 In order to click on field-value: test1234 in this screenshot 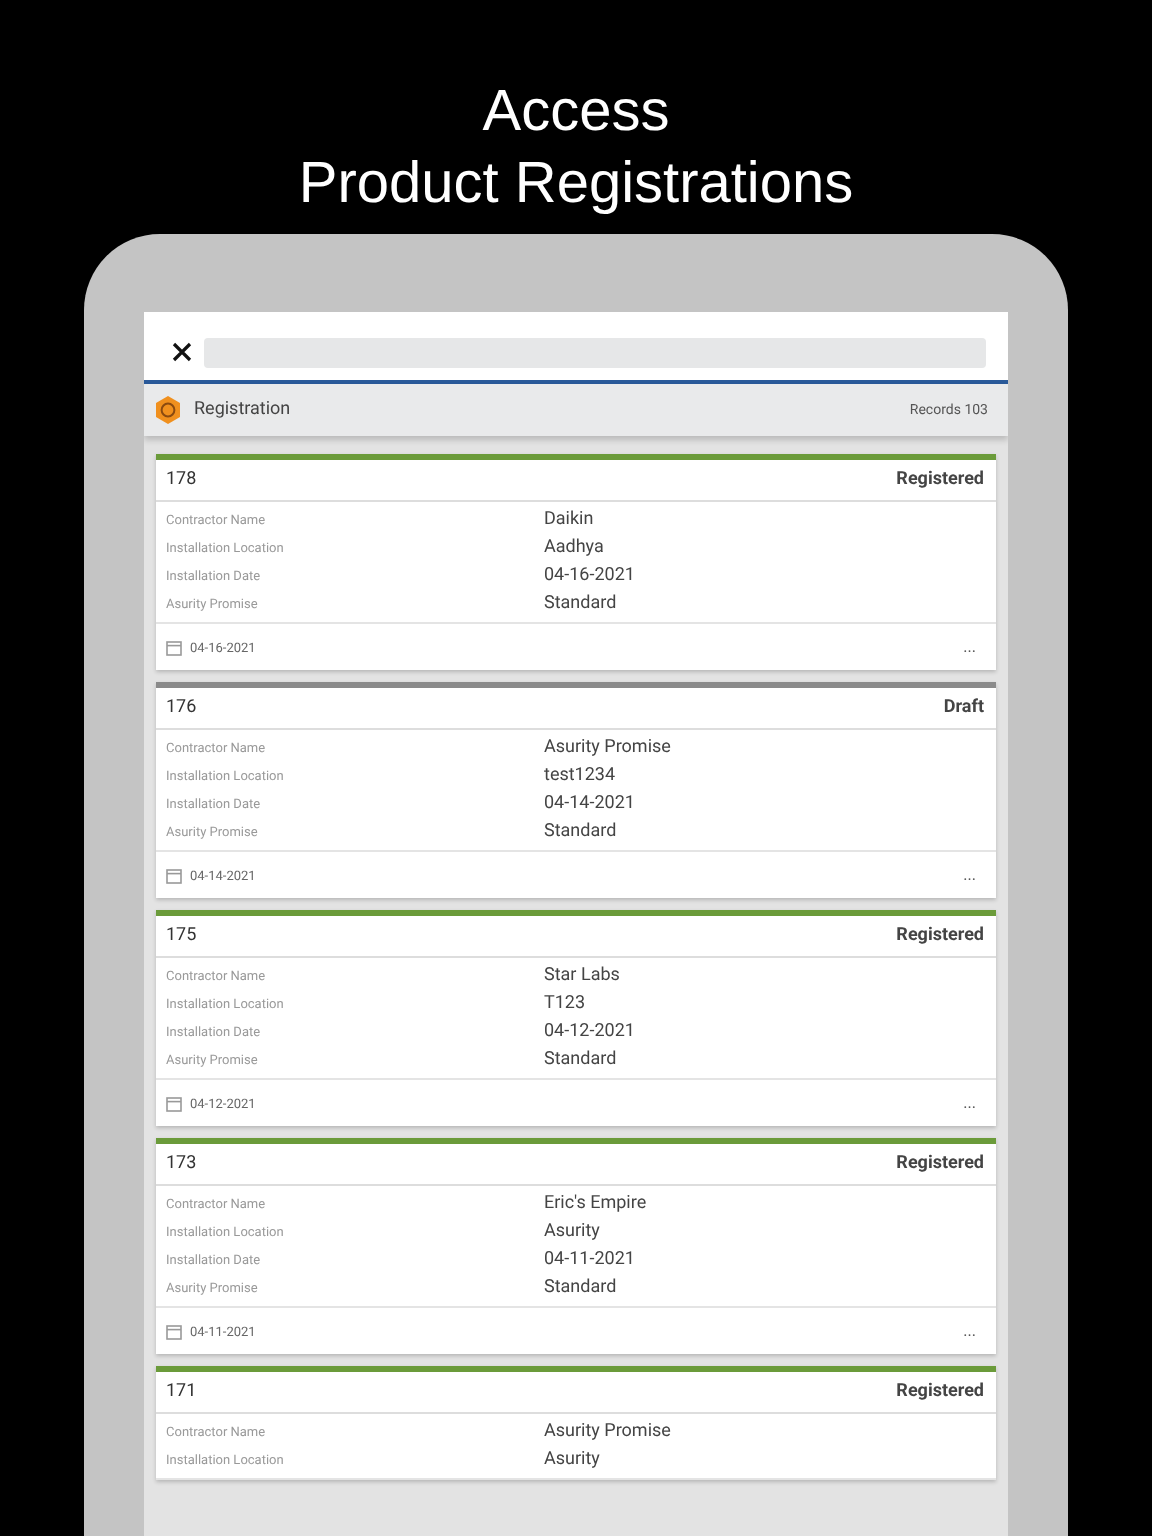, I will do `click(581, 776)`.